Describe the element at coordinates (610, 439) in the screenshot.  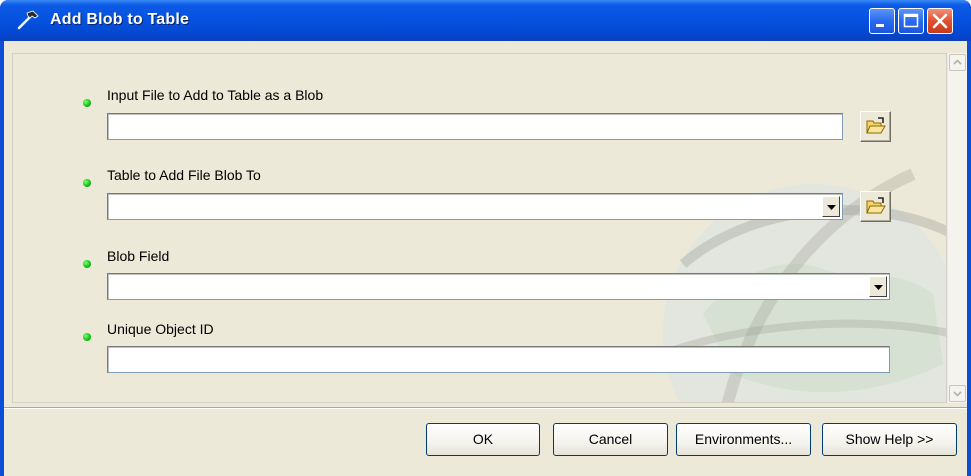
I see `cancel-button: Cancel` at that location.